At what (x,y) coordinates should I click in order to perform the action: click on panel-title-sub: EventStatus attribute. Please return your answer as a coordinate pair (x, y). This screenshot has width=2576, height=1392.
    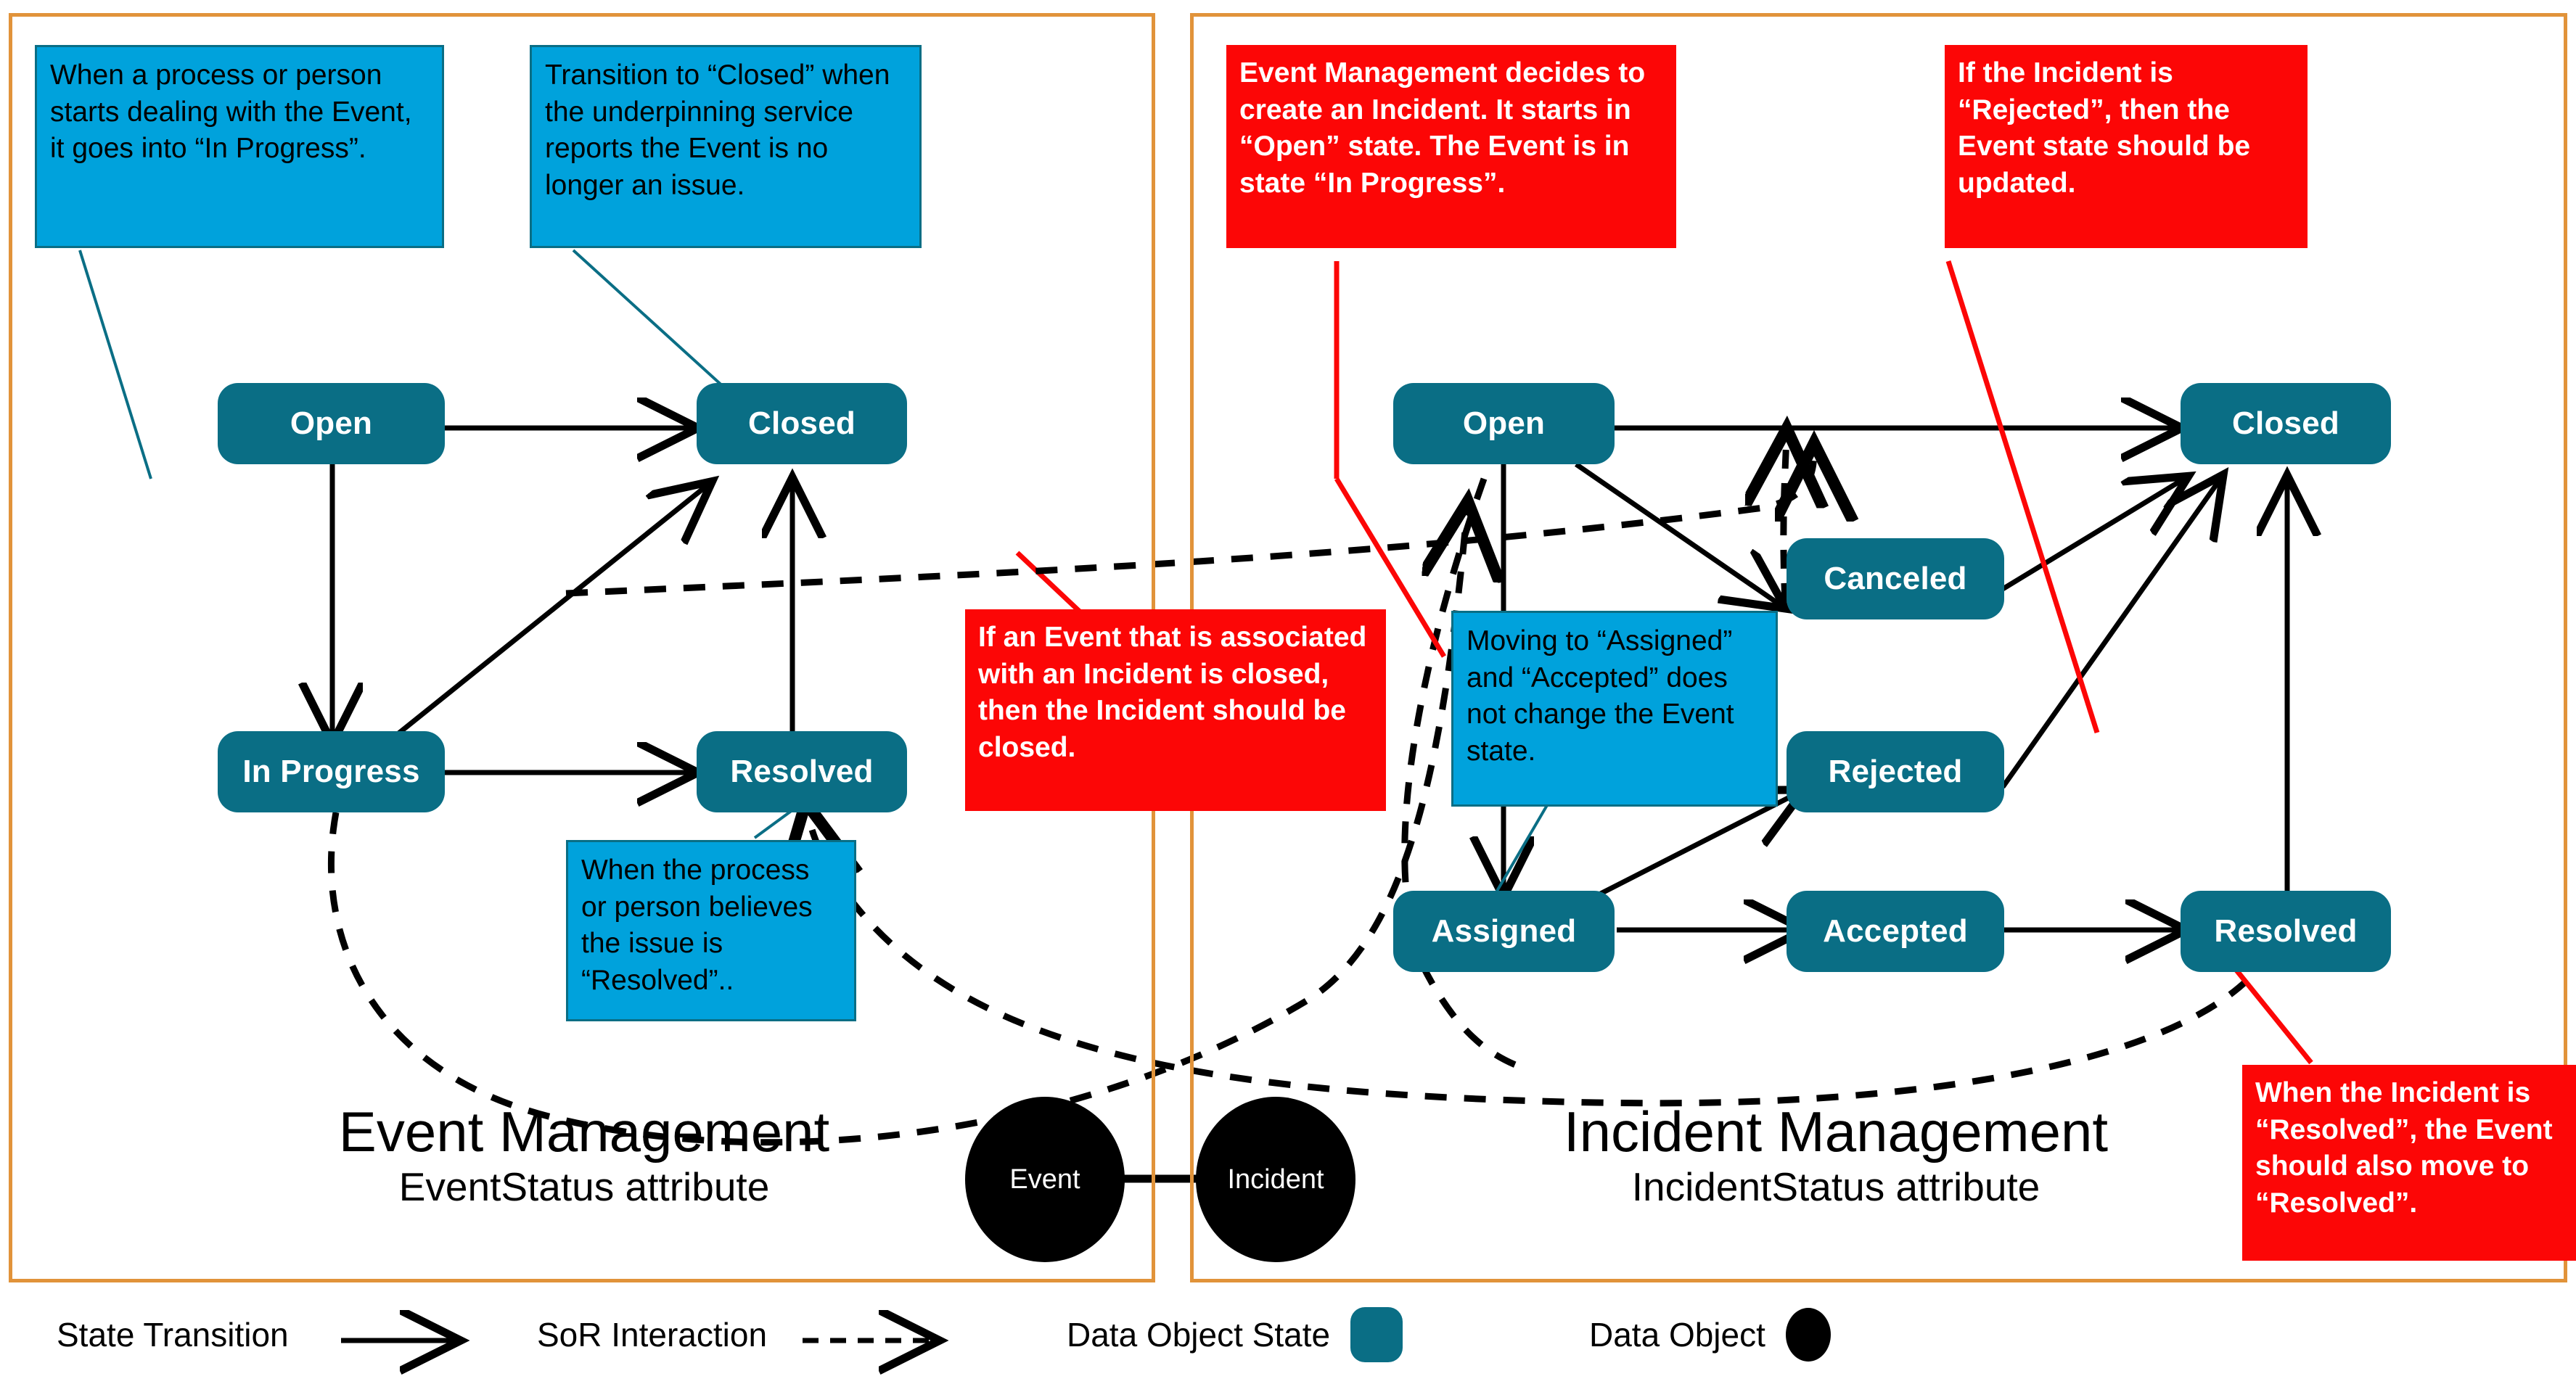
    Looking at the image, I should click on (584, 1186).